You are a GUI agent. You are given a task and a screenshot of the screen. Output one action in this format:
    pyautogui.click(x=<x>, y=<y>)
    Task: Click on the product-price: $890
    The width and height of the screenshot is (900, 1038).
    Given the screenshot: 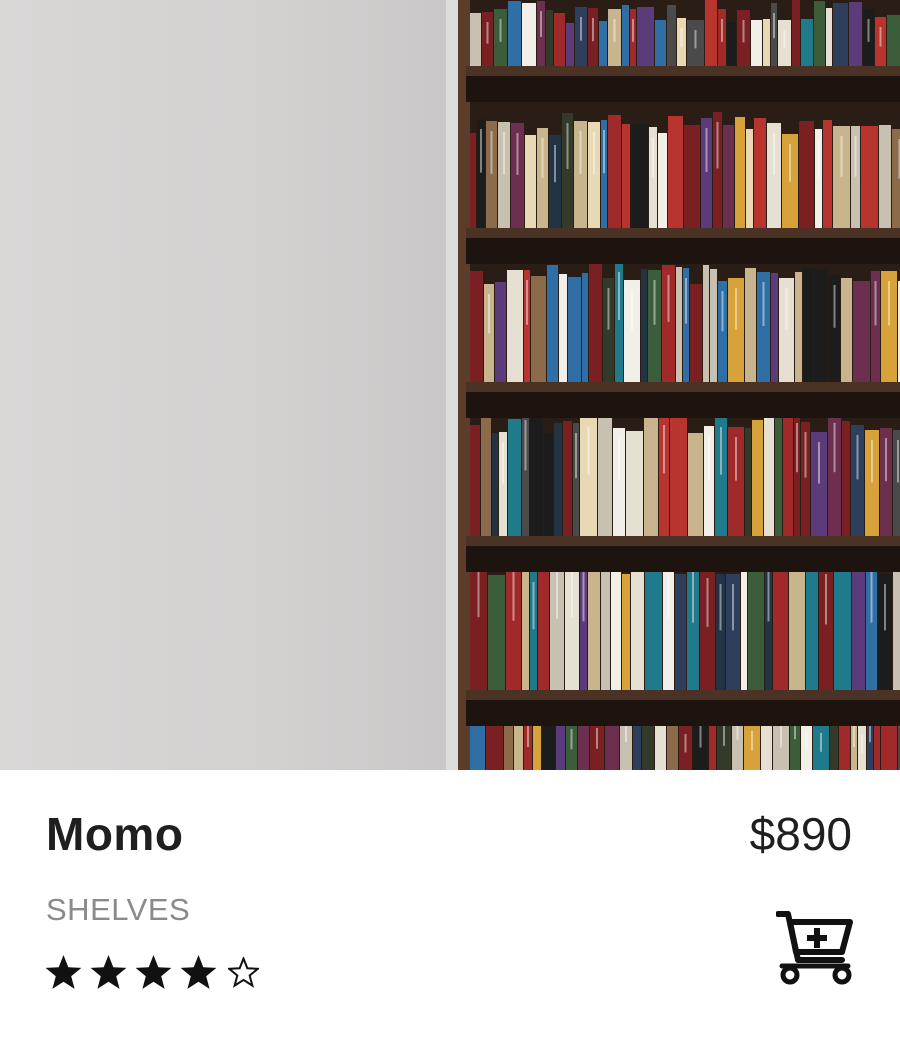 What is the action you would take?
    pyautogui.click(x=800, y=834)
    